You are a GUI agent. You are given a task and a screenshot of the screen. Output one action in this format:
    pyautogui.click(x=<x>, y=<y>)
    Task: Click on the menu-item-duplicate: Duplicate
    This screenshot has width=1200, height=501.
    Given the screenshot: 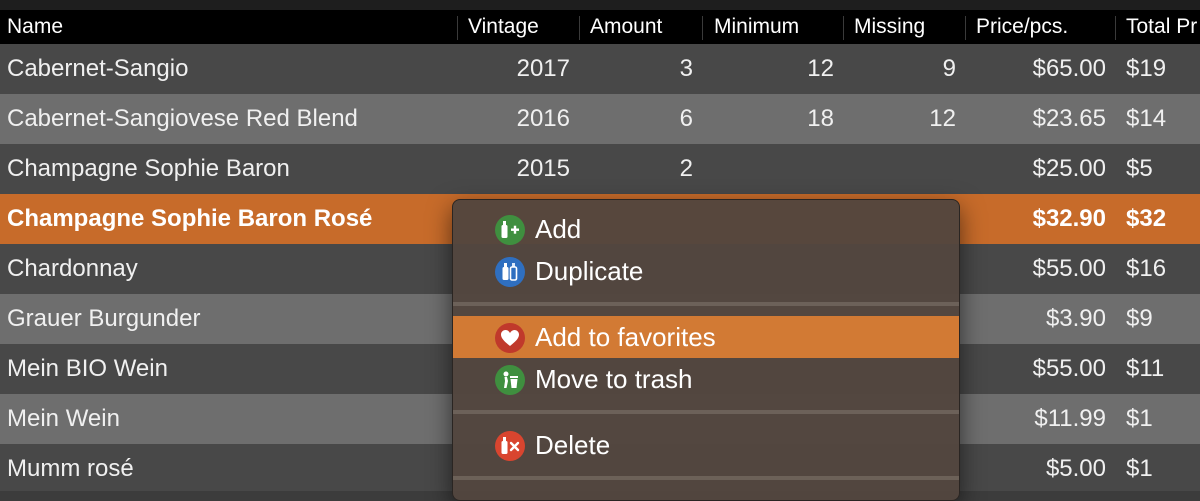 What is the action you would take?
    pyautogui.click(x=706, y=271)
    